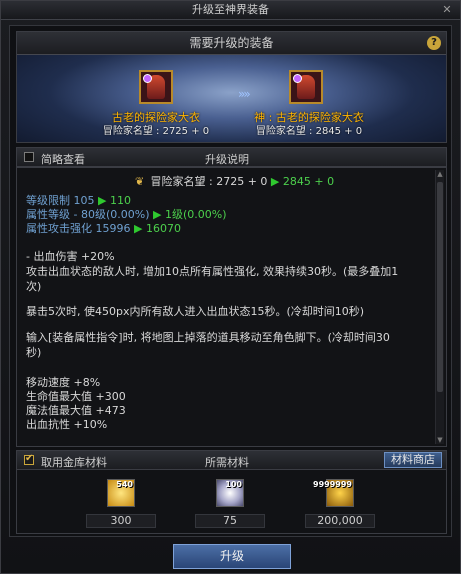 The width and height of the screenshot is (461, 574). I want to click on effect-line: 攻击出血状态的敌人时, 增加10点所有属性强化, 效果持续30秒。(最多叠加1, so click(212, 271).